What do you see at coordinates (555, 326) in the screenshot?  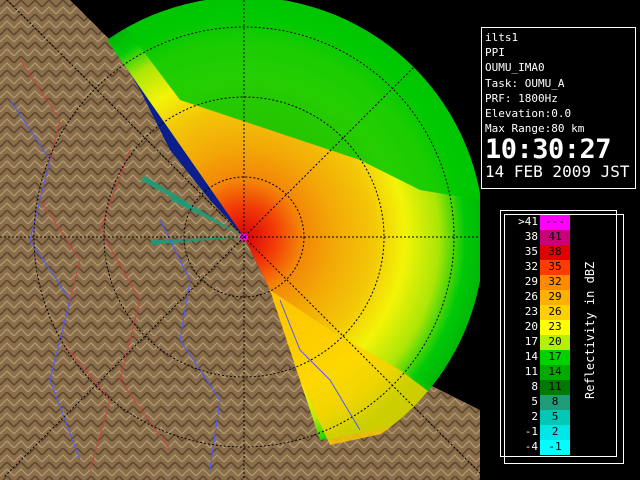 I see `legend-upper-bound: 23` at bounding box center [555, 326].